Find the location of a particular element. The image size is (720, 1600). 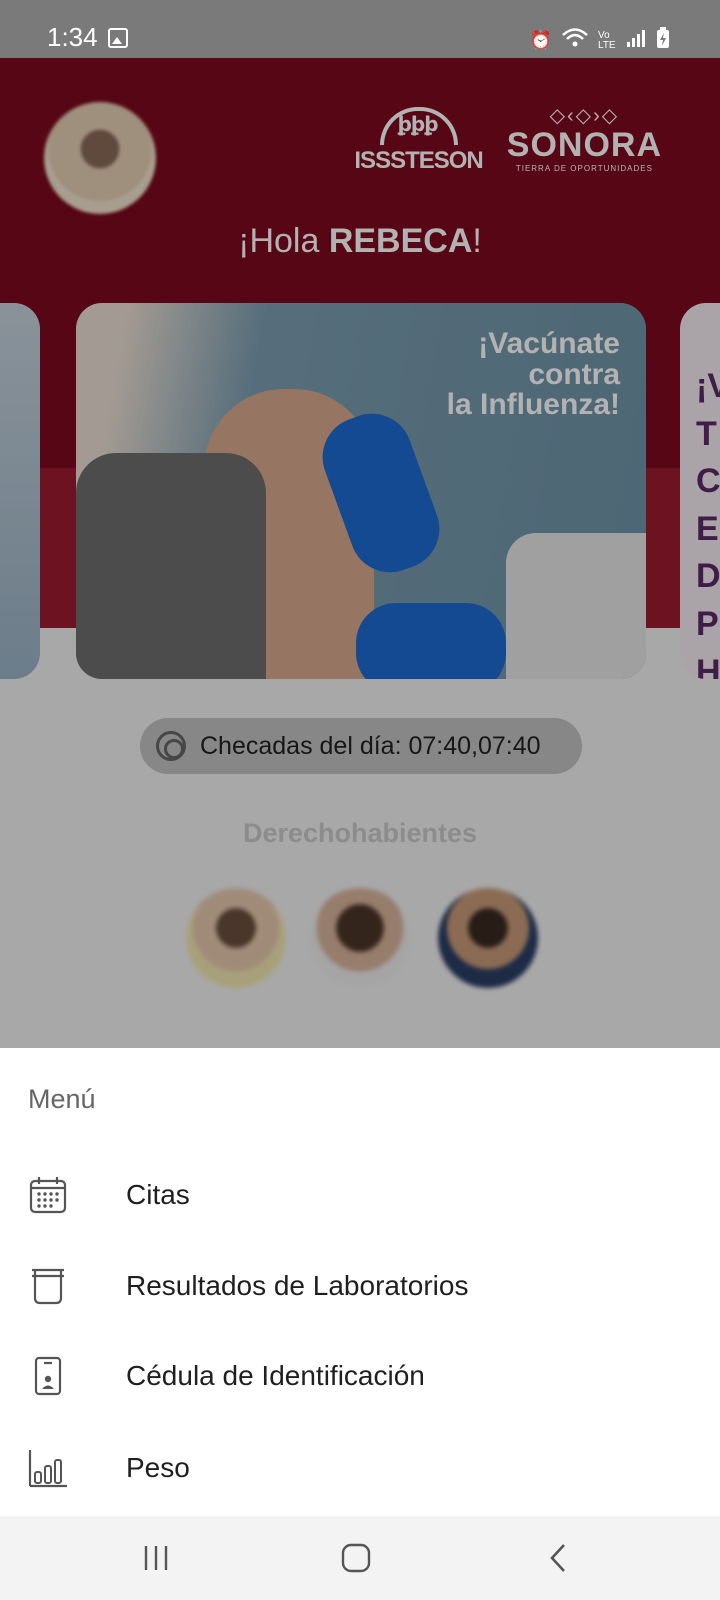

battery-charging-icon is located at coordinates (663, 40).